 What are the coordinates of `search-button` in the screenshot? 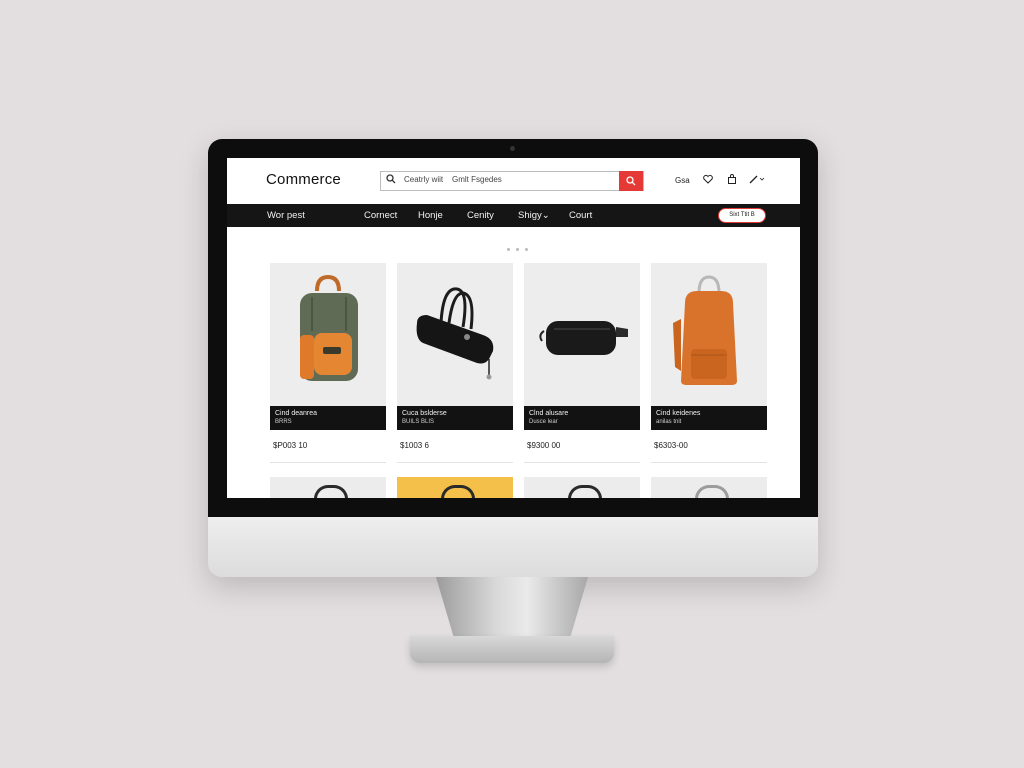 It's located at (631, 181).